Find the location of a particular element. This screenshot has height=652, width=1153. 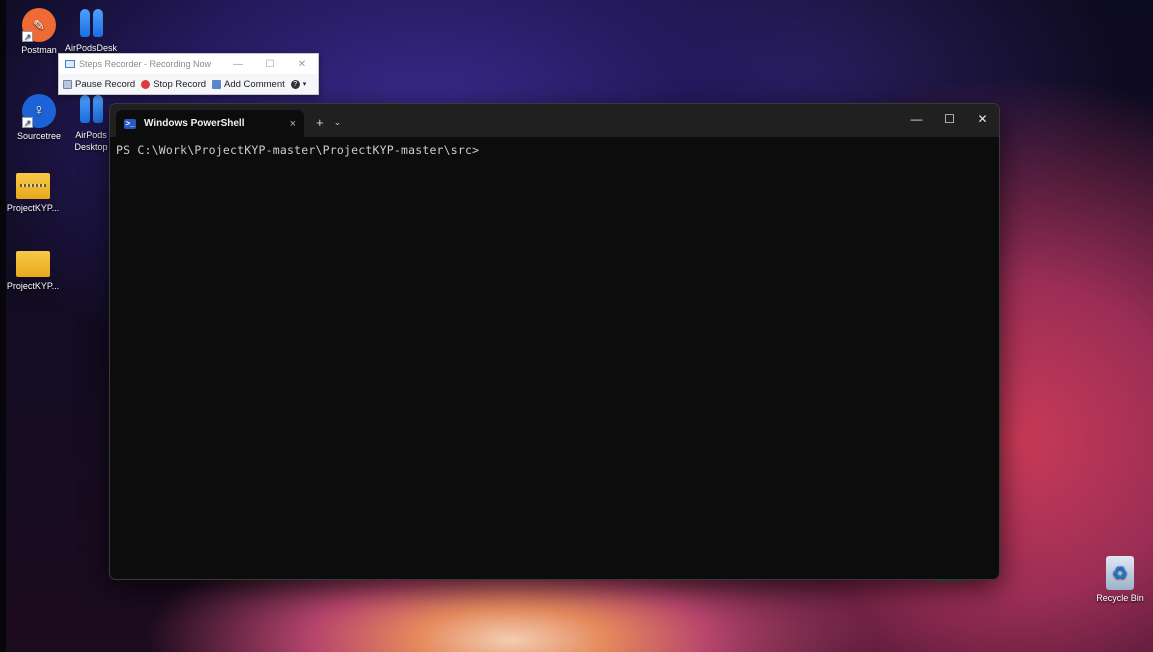

terminal-maximize-button: ☐ is located at coordinates (949, 120).